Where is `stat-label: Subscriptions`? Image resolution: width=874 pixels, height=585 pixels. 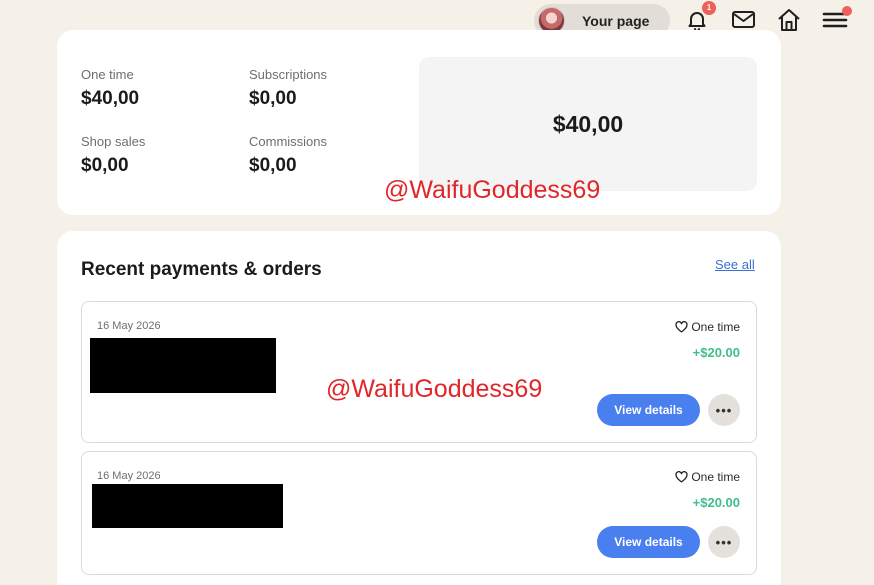
stat-label: Subscriptions is located at coordinates (288, 74).